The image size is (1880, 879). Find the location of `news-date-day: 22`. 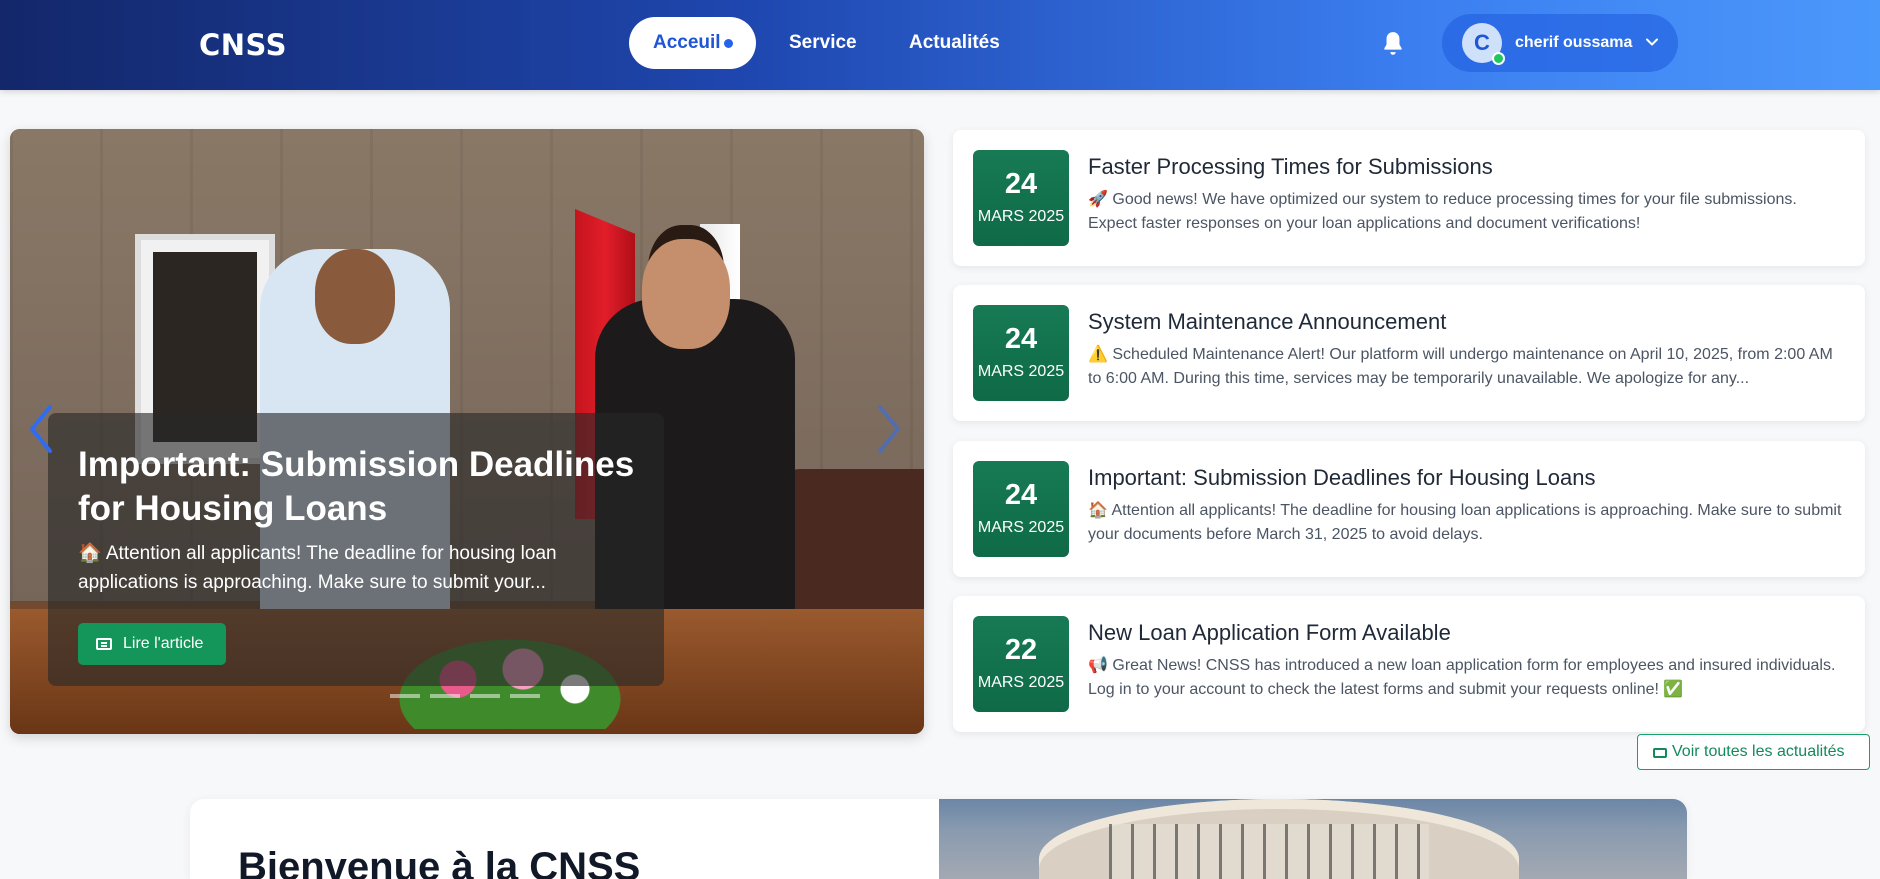

news-date-day: 22 is located at coordinates (1021, 650).